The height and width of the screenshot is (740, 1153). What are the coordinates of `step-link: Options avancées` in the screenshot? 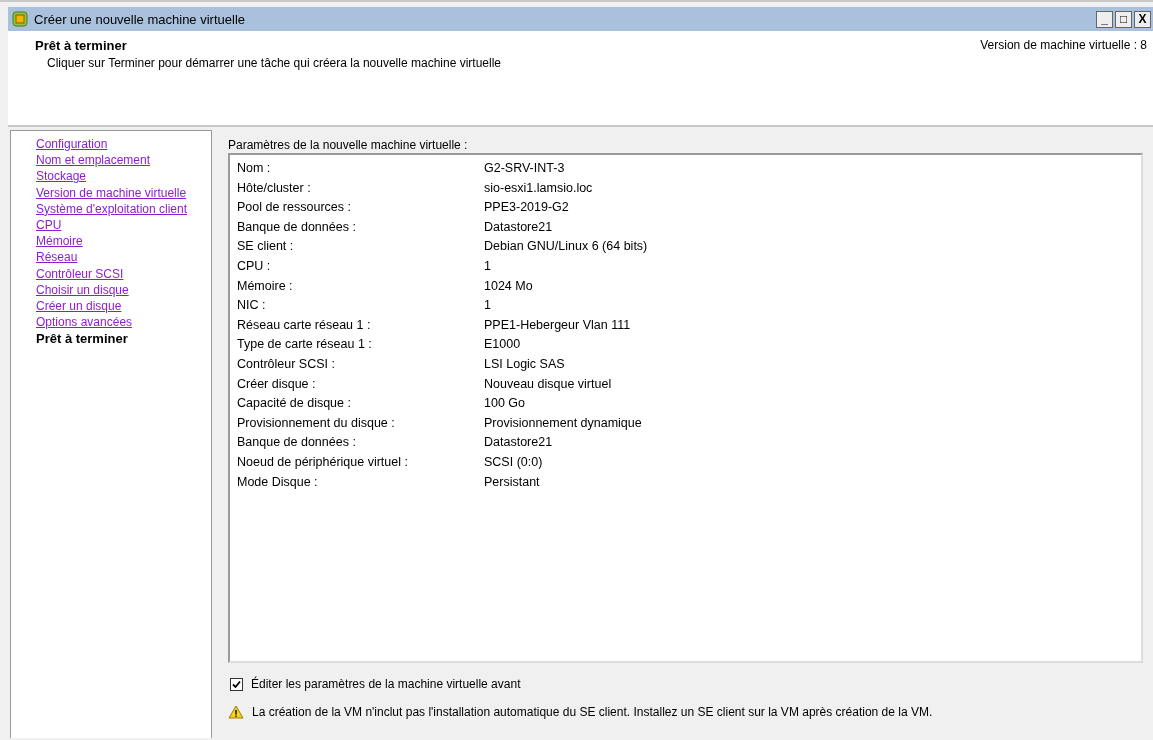 It's located at (123, 322).